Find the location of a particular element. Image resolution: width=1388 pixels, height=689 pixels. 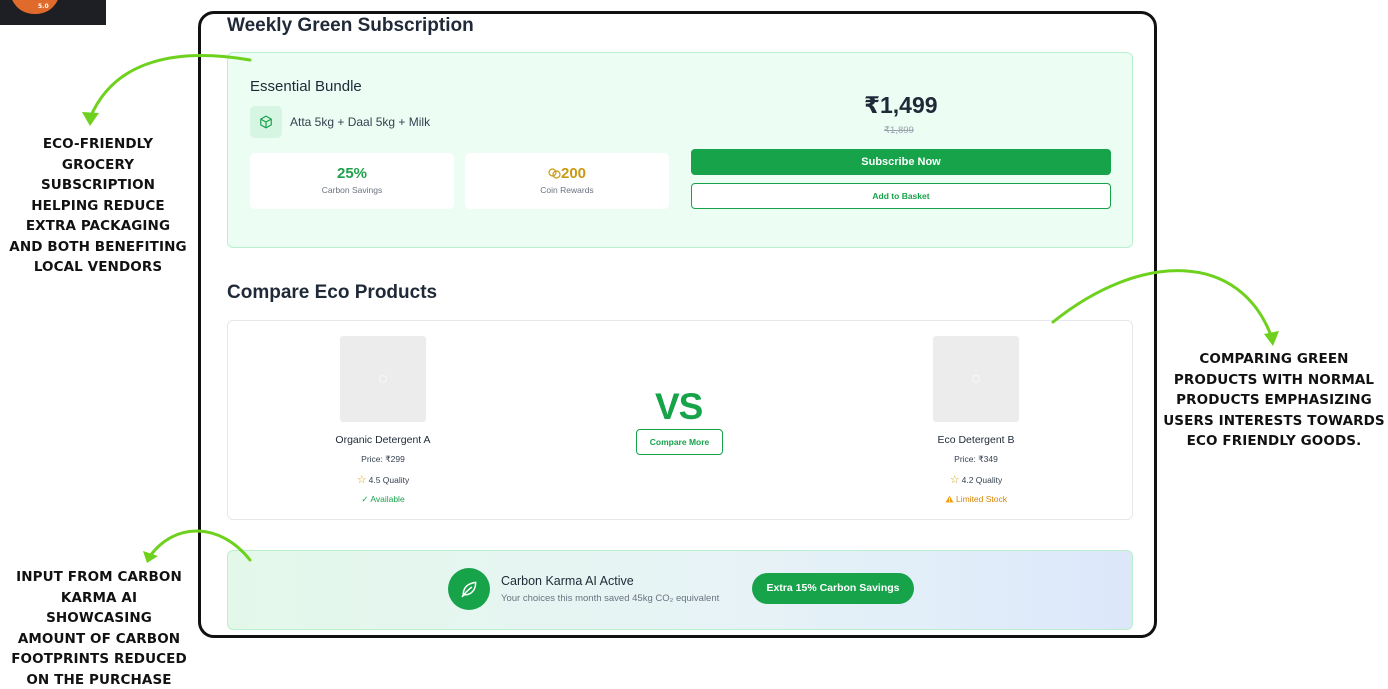

product-name: Organic Detergent A is located at coordinates (383, 440).